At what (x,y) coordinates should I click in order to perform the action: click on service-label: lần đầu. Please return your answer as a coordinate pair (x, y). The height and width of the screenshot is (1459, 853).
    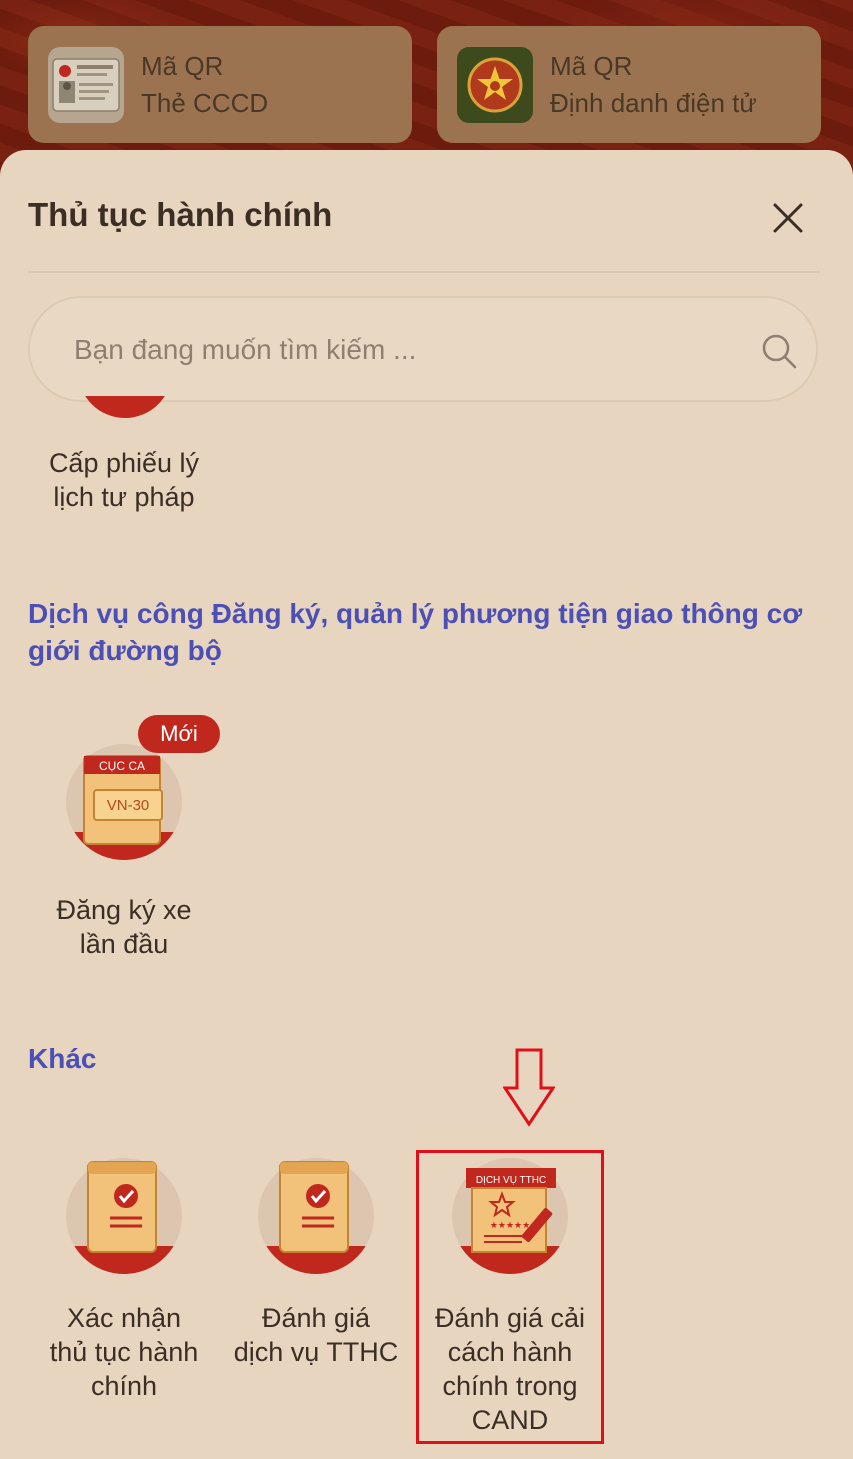
    Looking at the image, I should click on (124, 944).